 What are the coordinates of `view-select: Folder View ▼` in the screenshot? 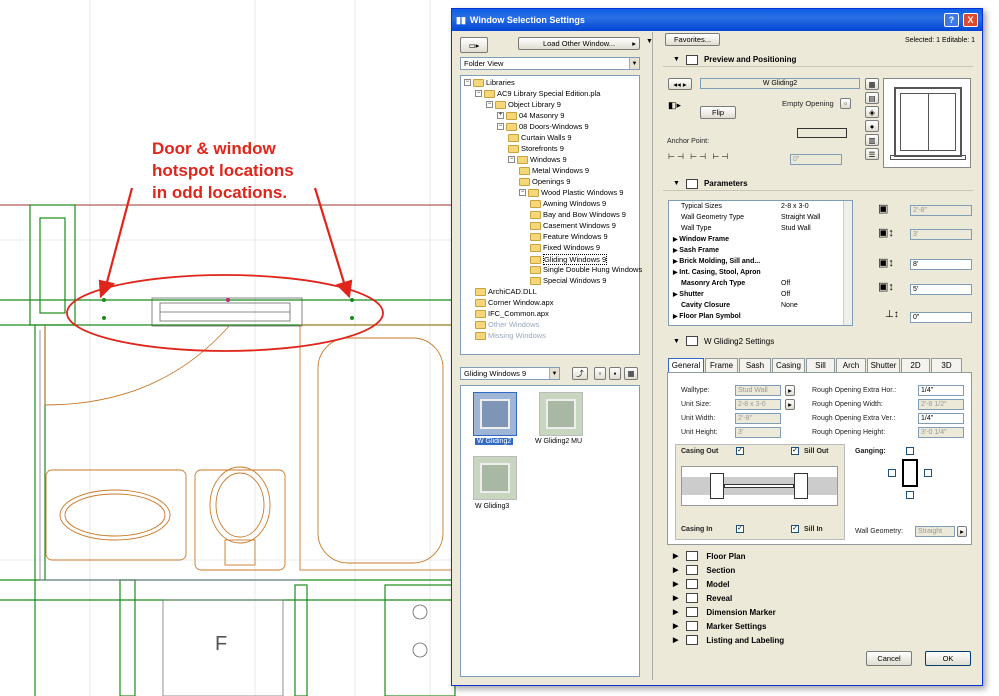 It's located at (550, 63).